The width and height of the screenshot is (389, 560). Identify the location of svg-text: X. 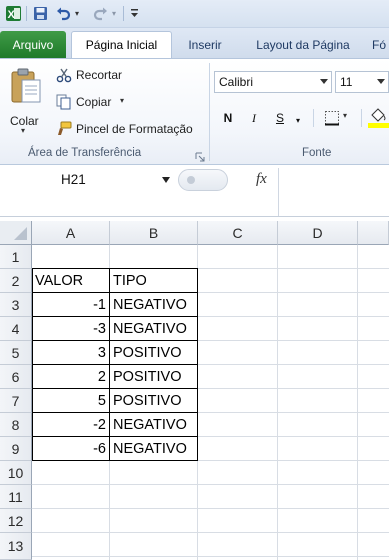
(11, 15).